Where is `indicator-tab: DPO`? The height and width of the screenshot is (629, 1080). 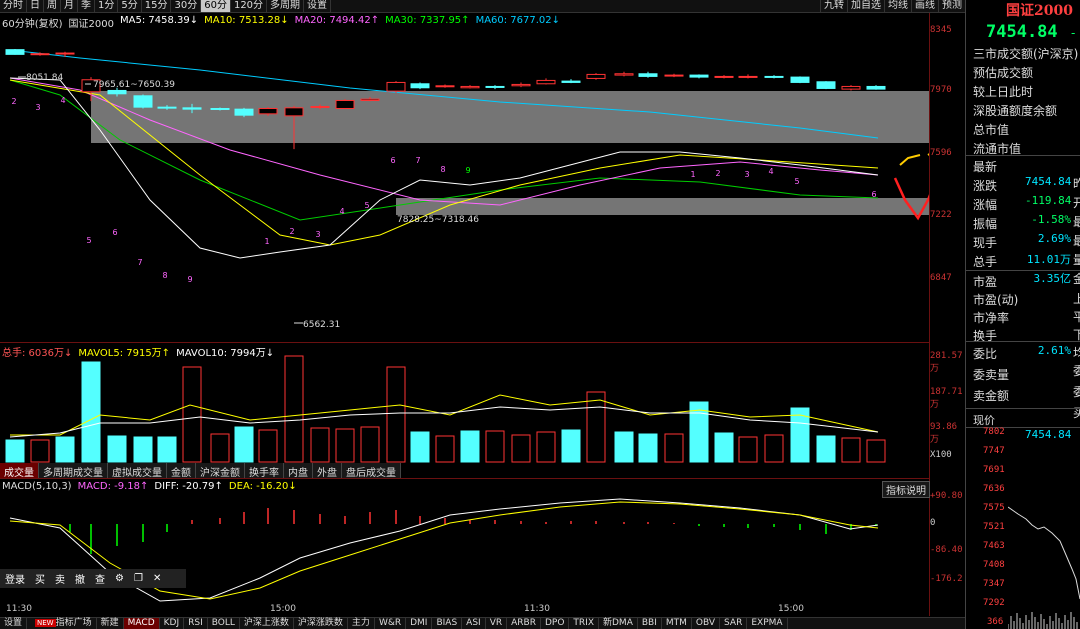
indicator-tab: DPO is located at coordinates (555, 623).